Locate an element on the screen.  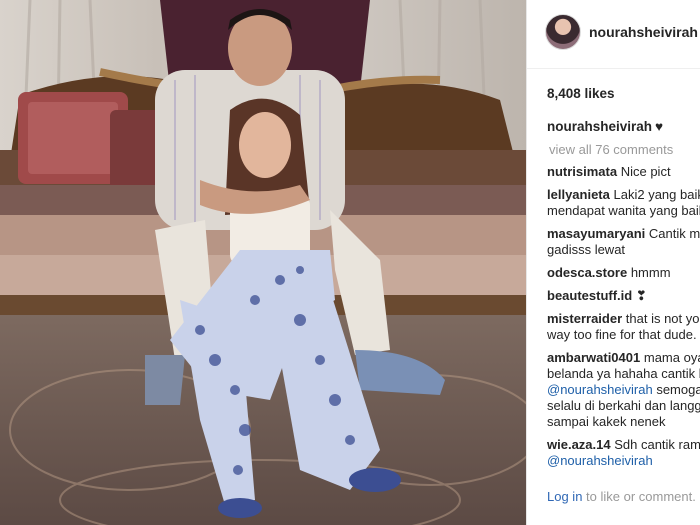
comment-line: @nourahsheivirah semoga is located at coordinates (623, 390).